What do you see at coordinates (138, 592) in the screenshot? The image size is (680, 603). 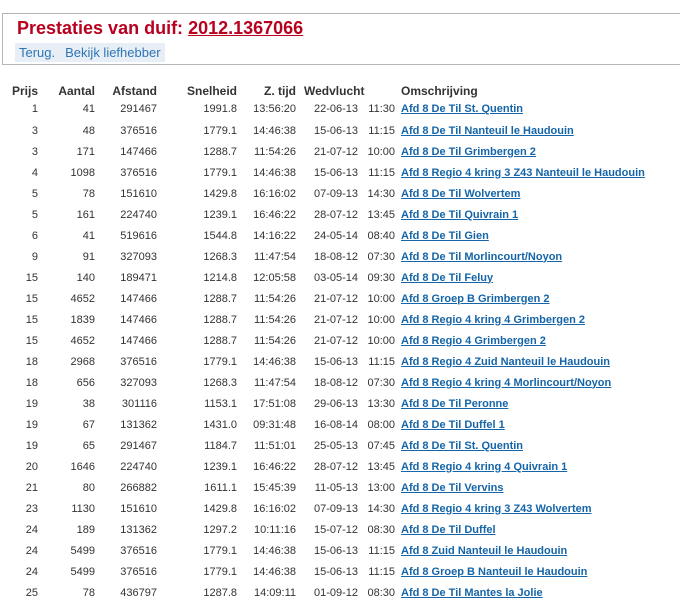 I see `cell-afstand: 436797` at bounding box center [138, 592].